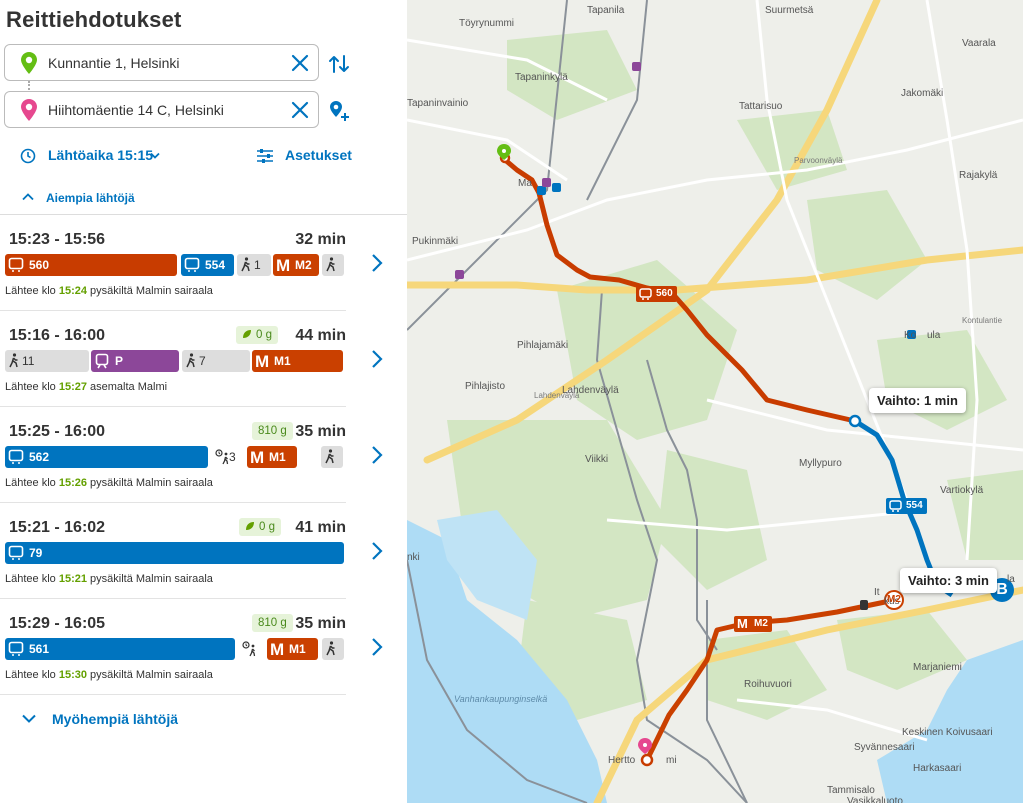 The width and height of the screenshot is (1023, 803). What do you see at coordinates (115, 719) in the screenshot?
I see `later-departures-label: Myöhempiä lähtöjä` at bounding box center [115, 719].